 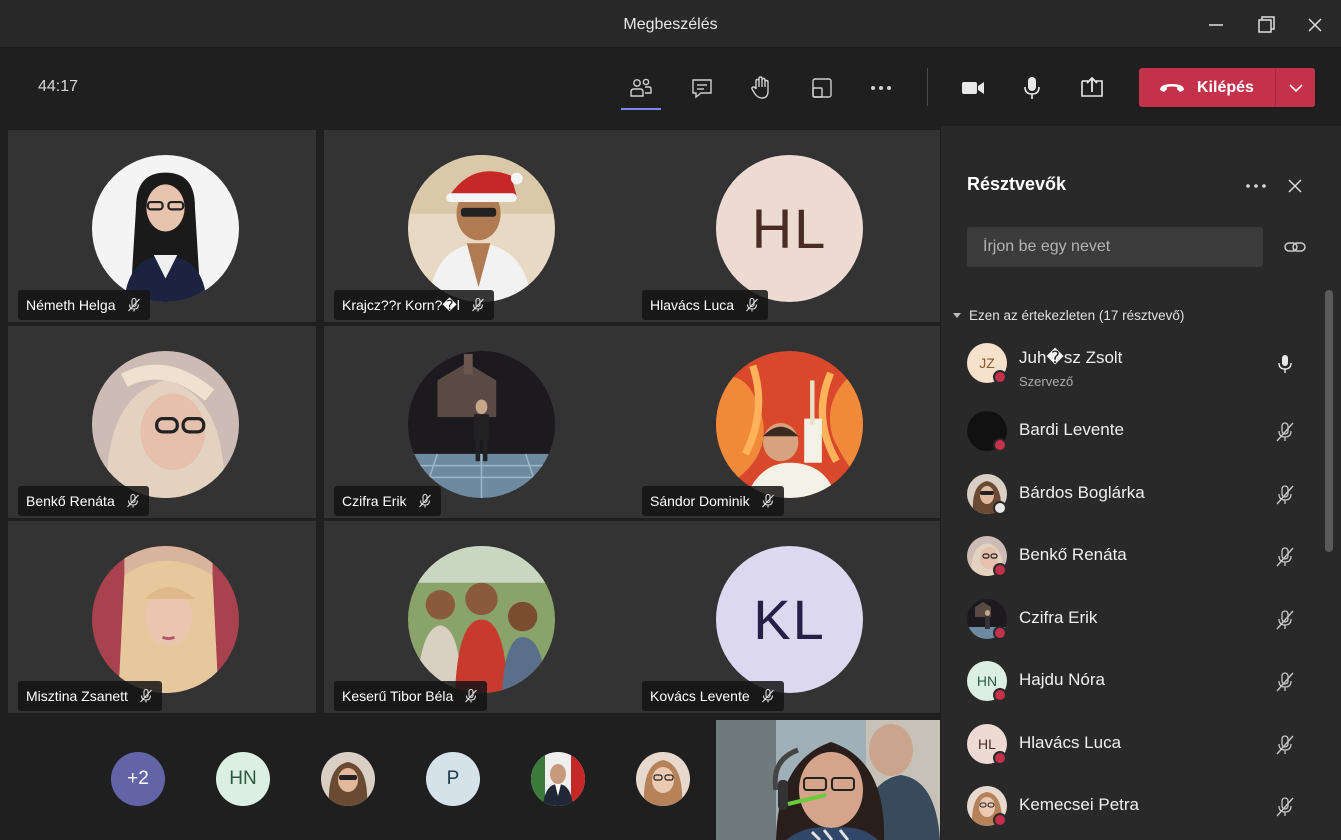 What do you see at coordinates (1077, 315) in the screenshot?
I see `section-label: Ezen az értekezleten (17 résztvevő)` at bounding box center [1077, 315].